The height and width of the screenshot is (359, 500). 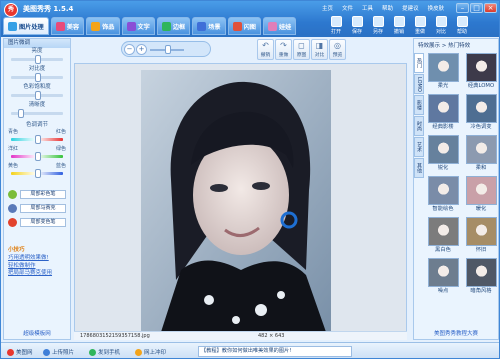 I want to click on left-panel-footer-link: 超级模板网, so click(x=37, y=334).